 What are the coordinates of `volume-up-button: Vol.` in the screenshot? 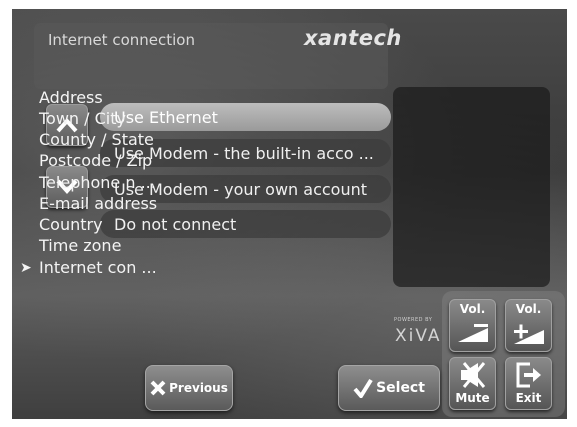 It's located at (528, 325).